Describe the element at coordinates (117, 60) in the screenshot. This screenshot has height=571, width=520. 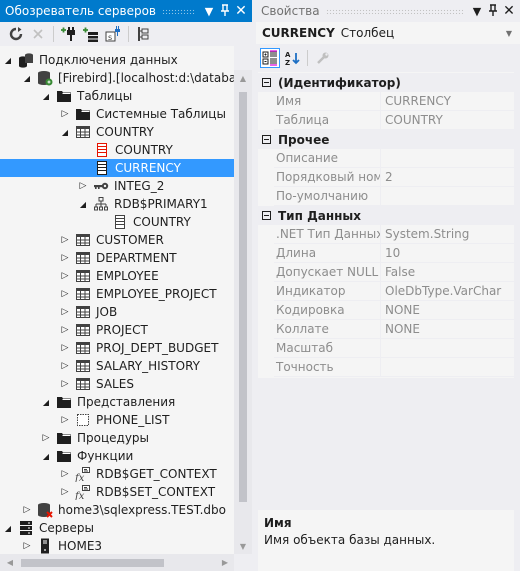
I see `tree-node: ◢ Подключения данных` at that location.